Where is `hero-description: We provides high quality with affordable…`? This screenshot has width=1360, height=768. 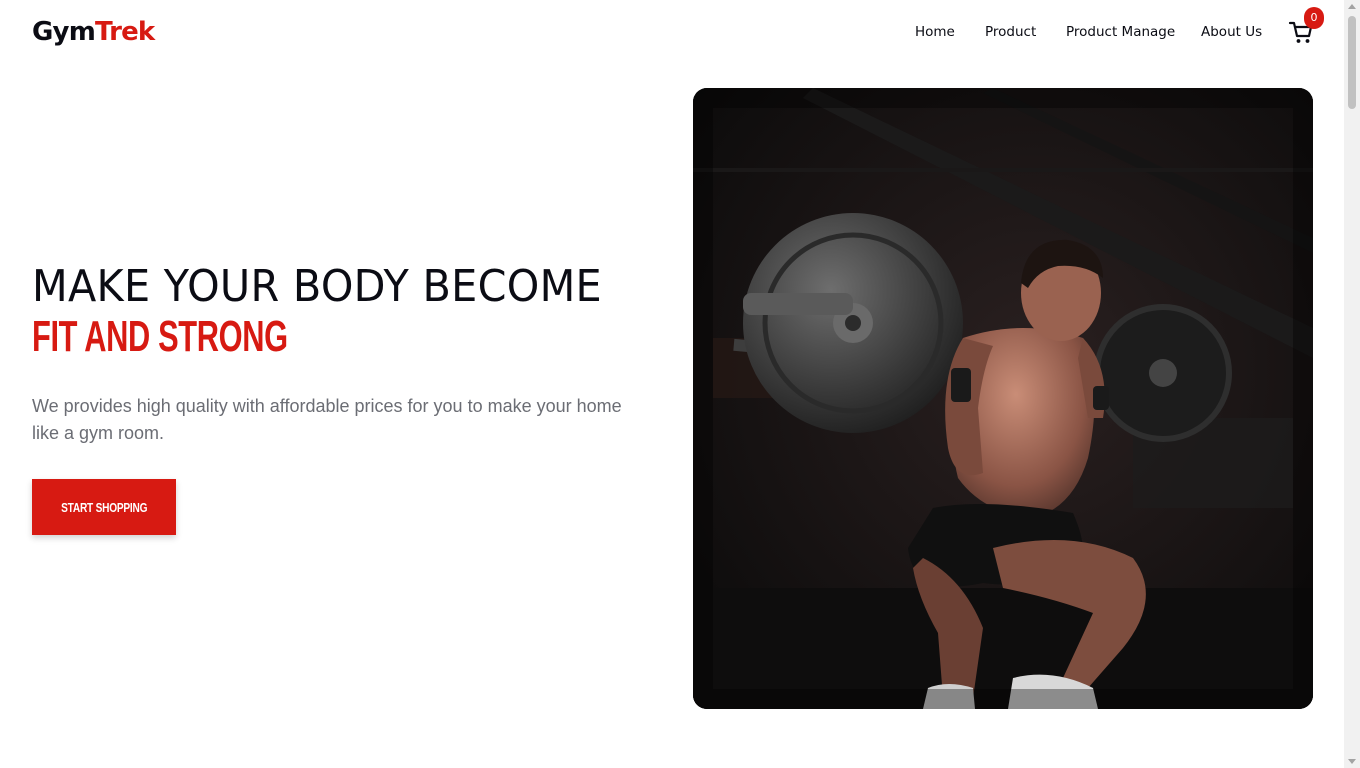 hero-description: We provides high quality with affordable… is located at coordinates (327, 419).